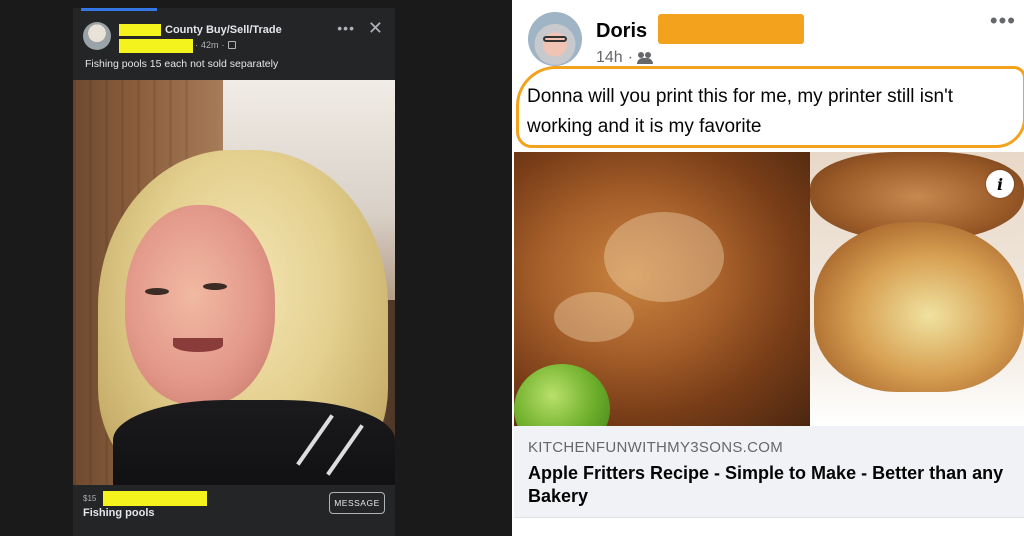 This screenshot has height=536, width=1024. What do you see at coordinates (621, 31) in the screenshot?
I see `author-name: Doris` at bounding box center [621, 31].